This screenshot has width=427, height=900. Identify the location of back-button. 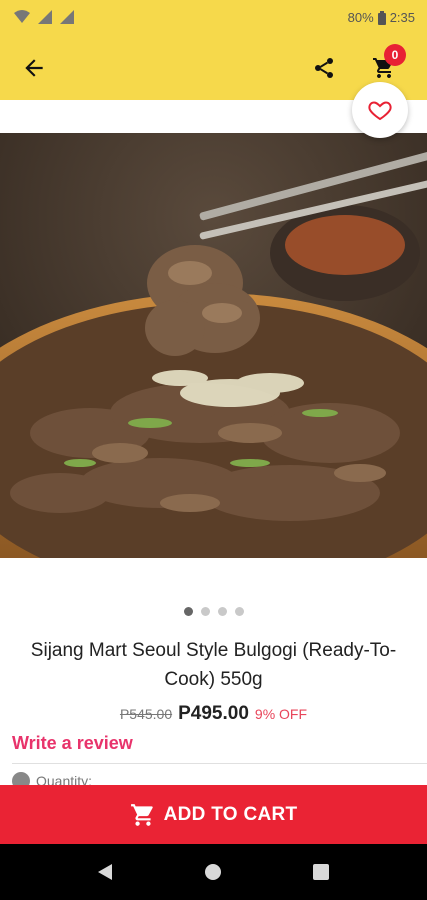
(34, 68).